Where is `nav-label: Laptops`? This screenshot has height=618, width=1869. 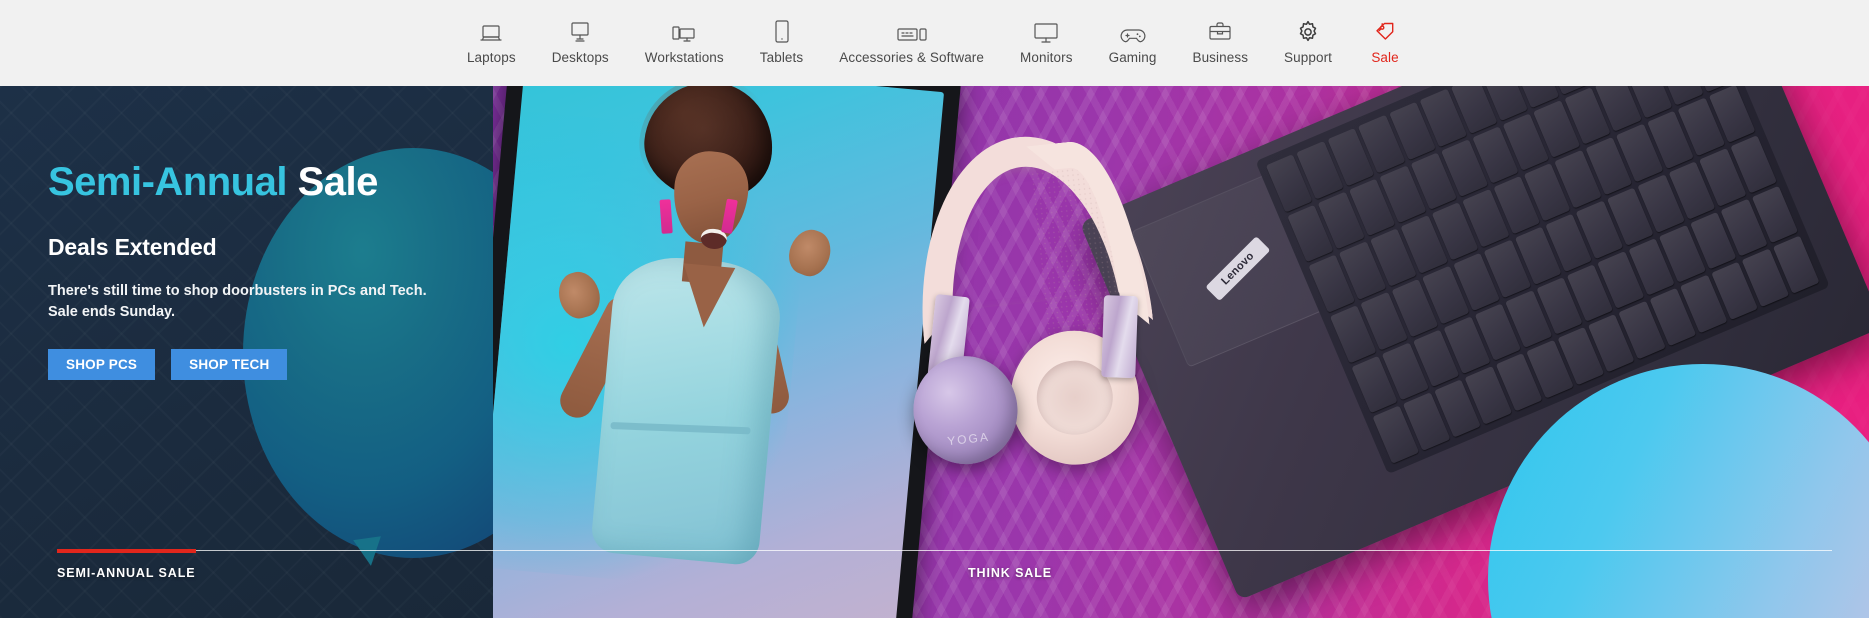
nav-label: Laptops is located at coordinates (491, 57).